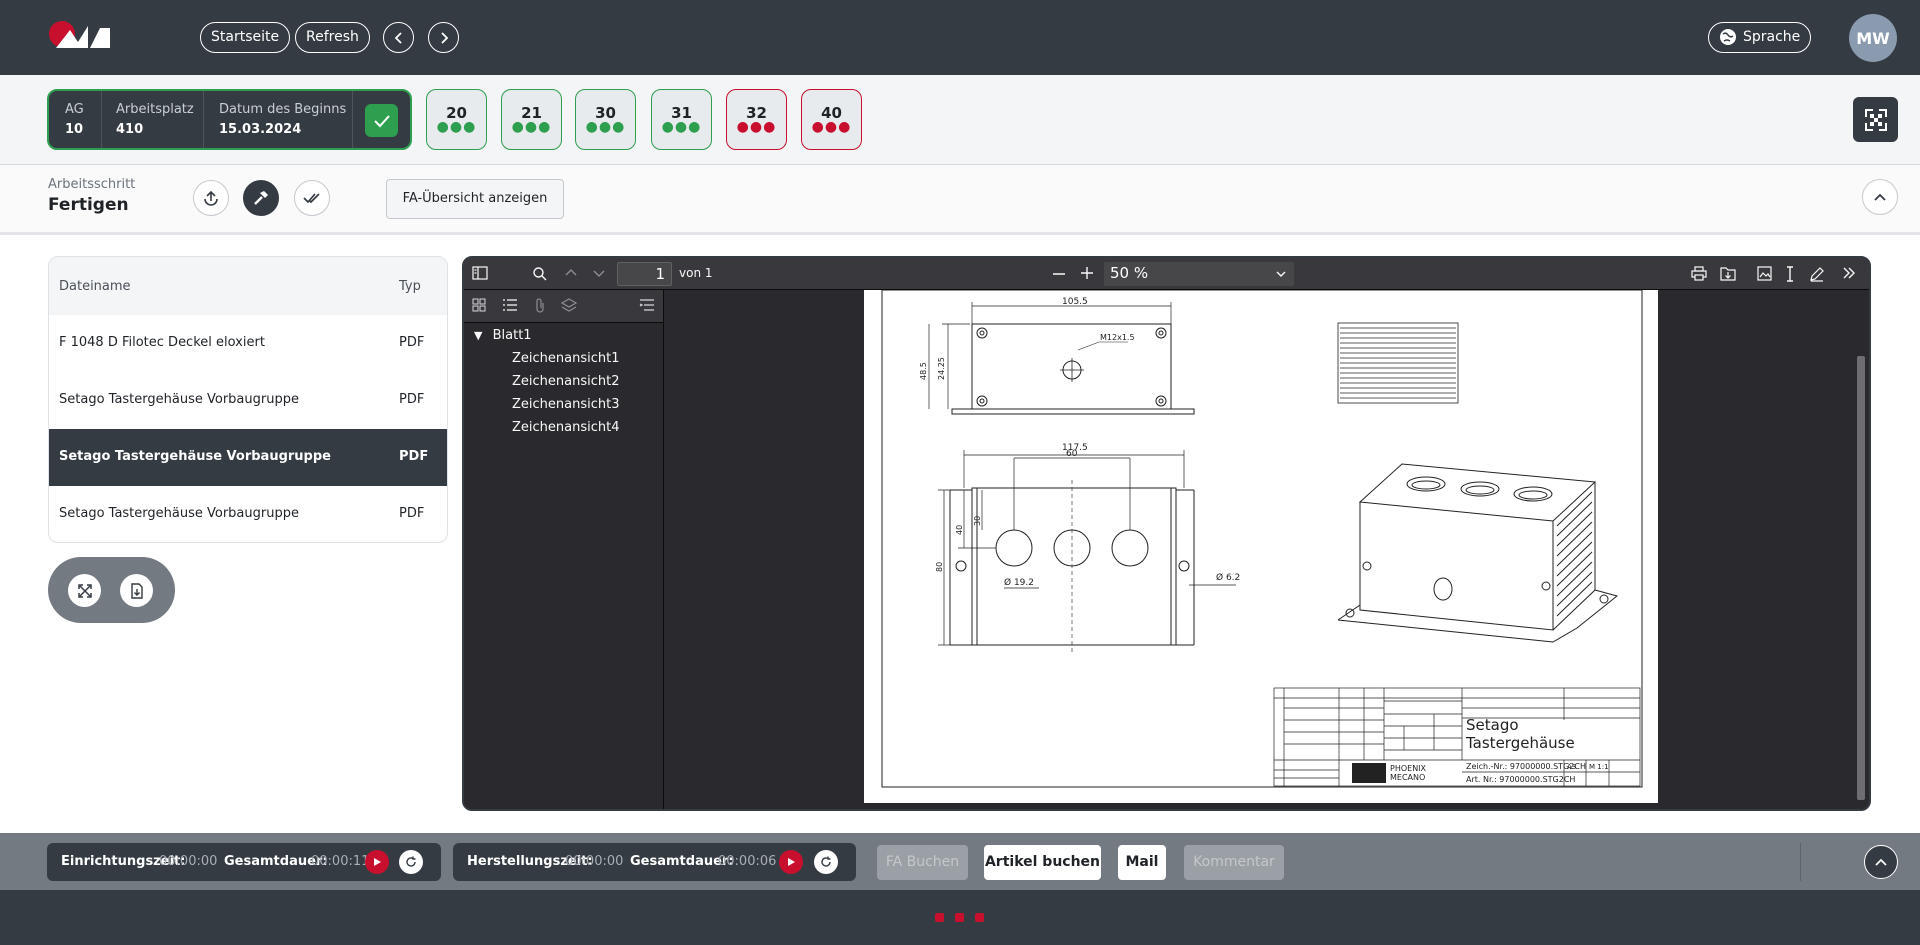  Describe the element at coordinates (74, 129) in the screenshot. I see `ag-value: 10` at that location.